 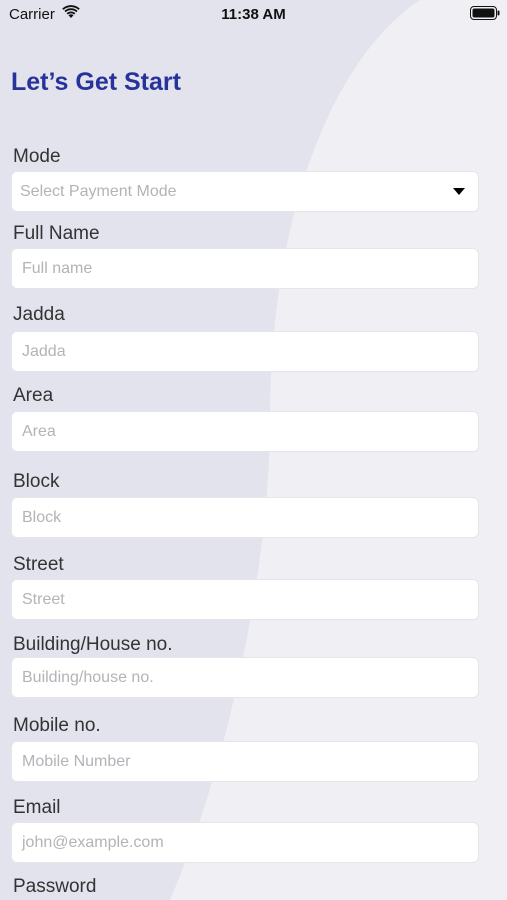 I want to click on area-field: Area, so click(x=245, y=431).